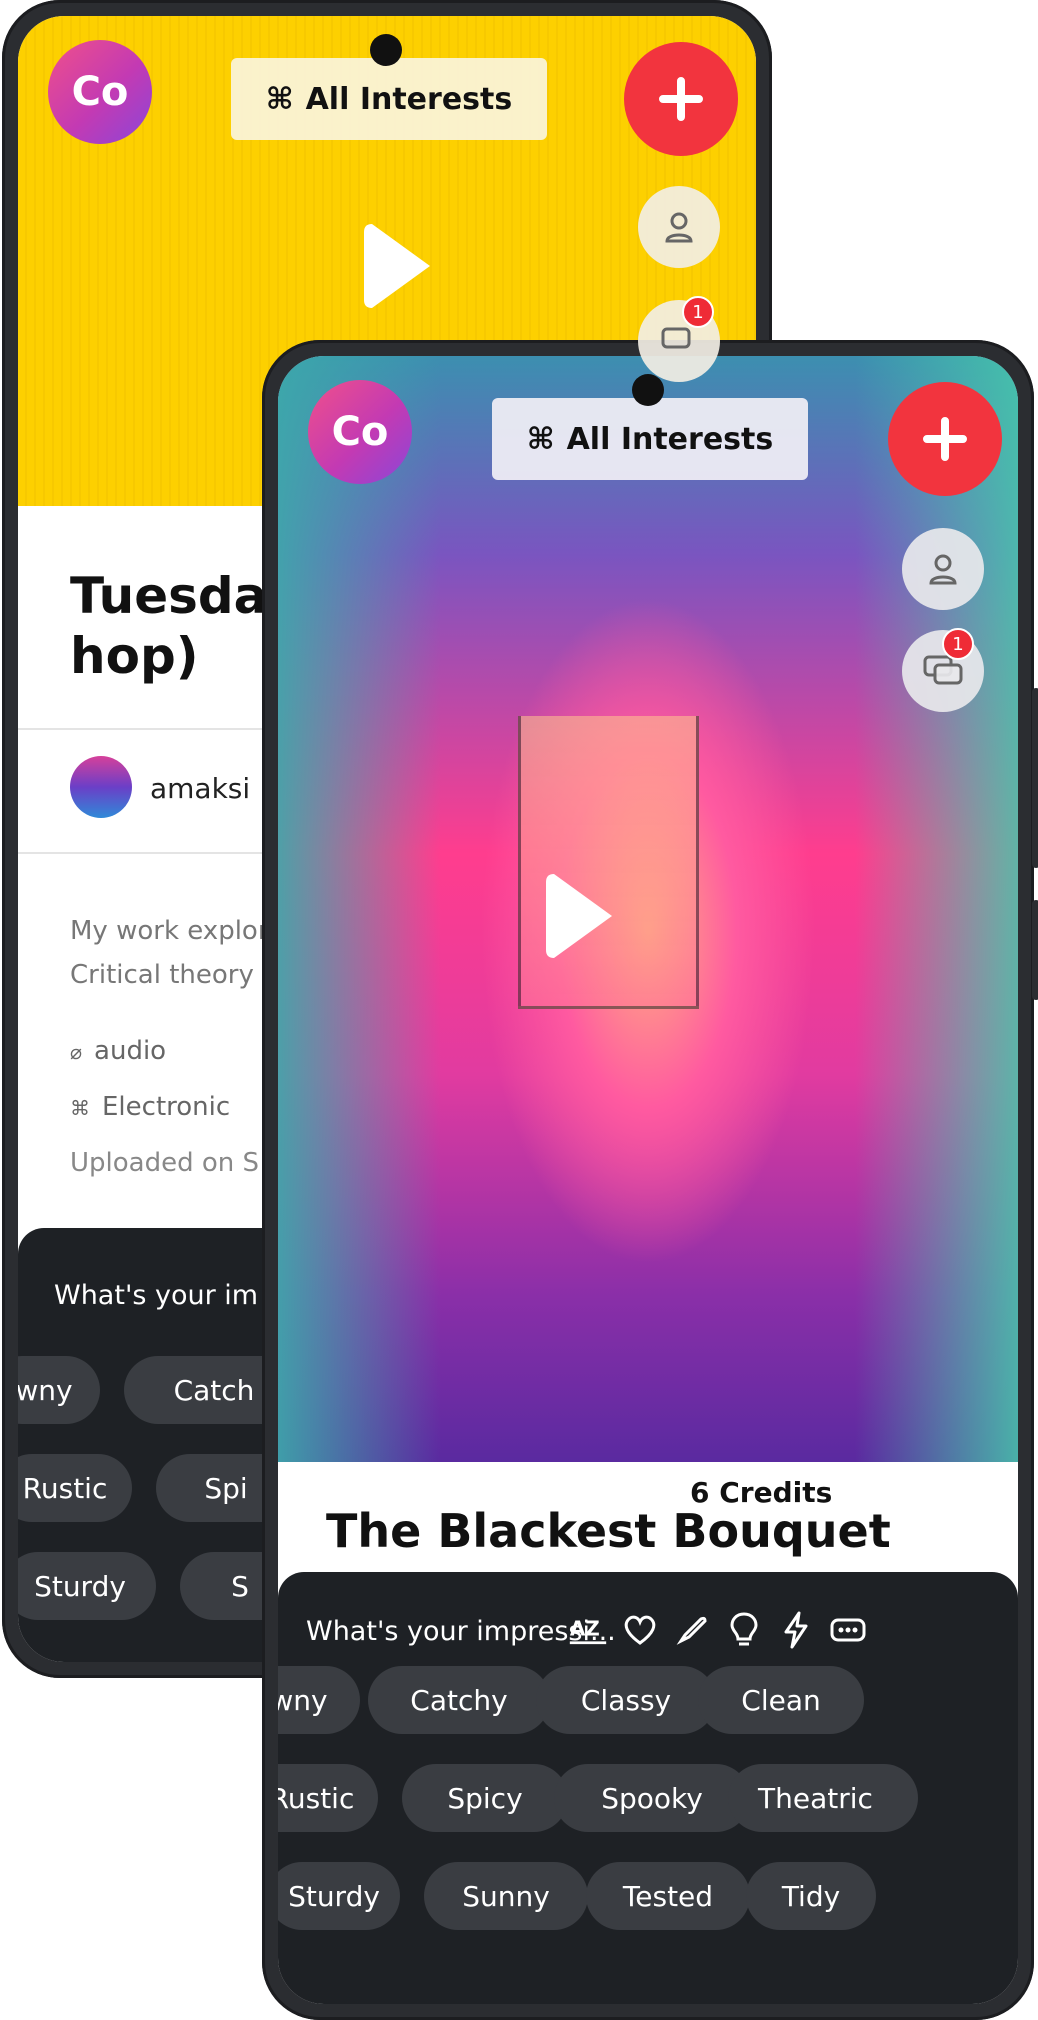 This screenshot has height=2020, width=1038. What do you see at coordinates (626, 1700) in the screenshot?
I see `impression-chip: Classy` at bounding box center [626, 1700].